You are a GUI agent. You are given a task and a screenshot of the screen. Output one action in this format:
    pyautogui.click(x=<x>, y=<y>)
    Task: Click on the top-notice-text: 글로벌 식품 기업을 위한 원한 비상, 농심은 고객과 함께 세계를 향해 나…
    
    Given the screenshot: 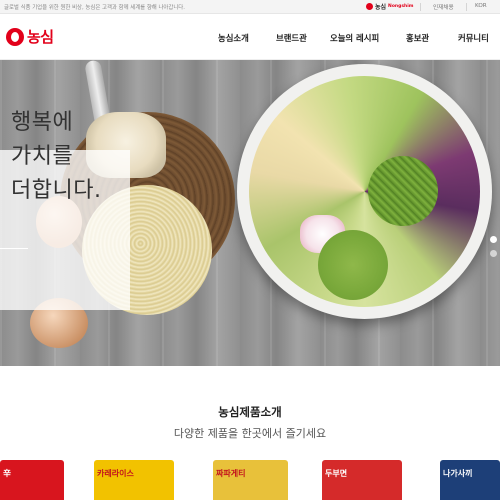 What is the action you would take?
    pyautogui.click(x=94, y=8)
    